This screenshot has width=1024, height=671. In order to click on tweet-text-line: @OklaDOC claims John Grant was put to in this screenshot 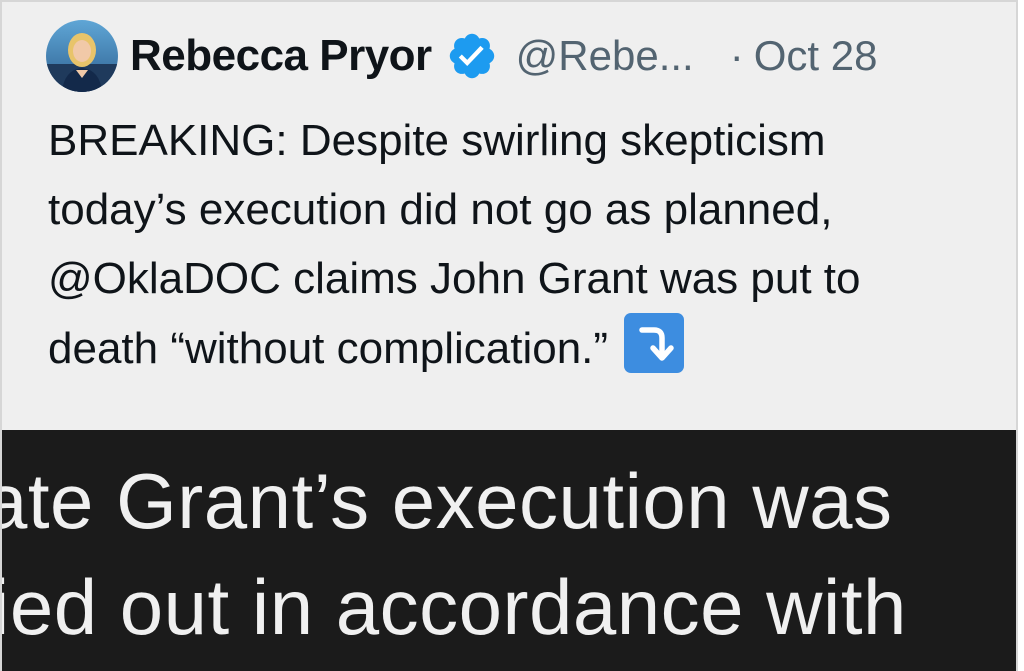, I will do `click(454, 278)`.